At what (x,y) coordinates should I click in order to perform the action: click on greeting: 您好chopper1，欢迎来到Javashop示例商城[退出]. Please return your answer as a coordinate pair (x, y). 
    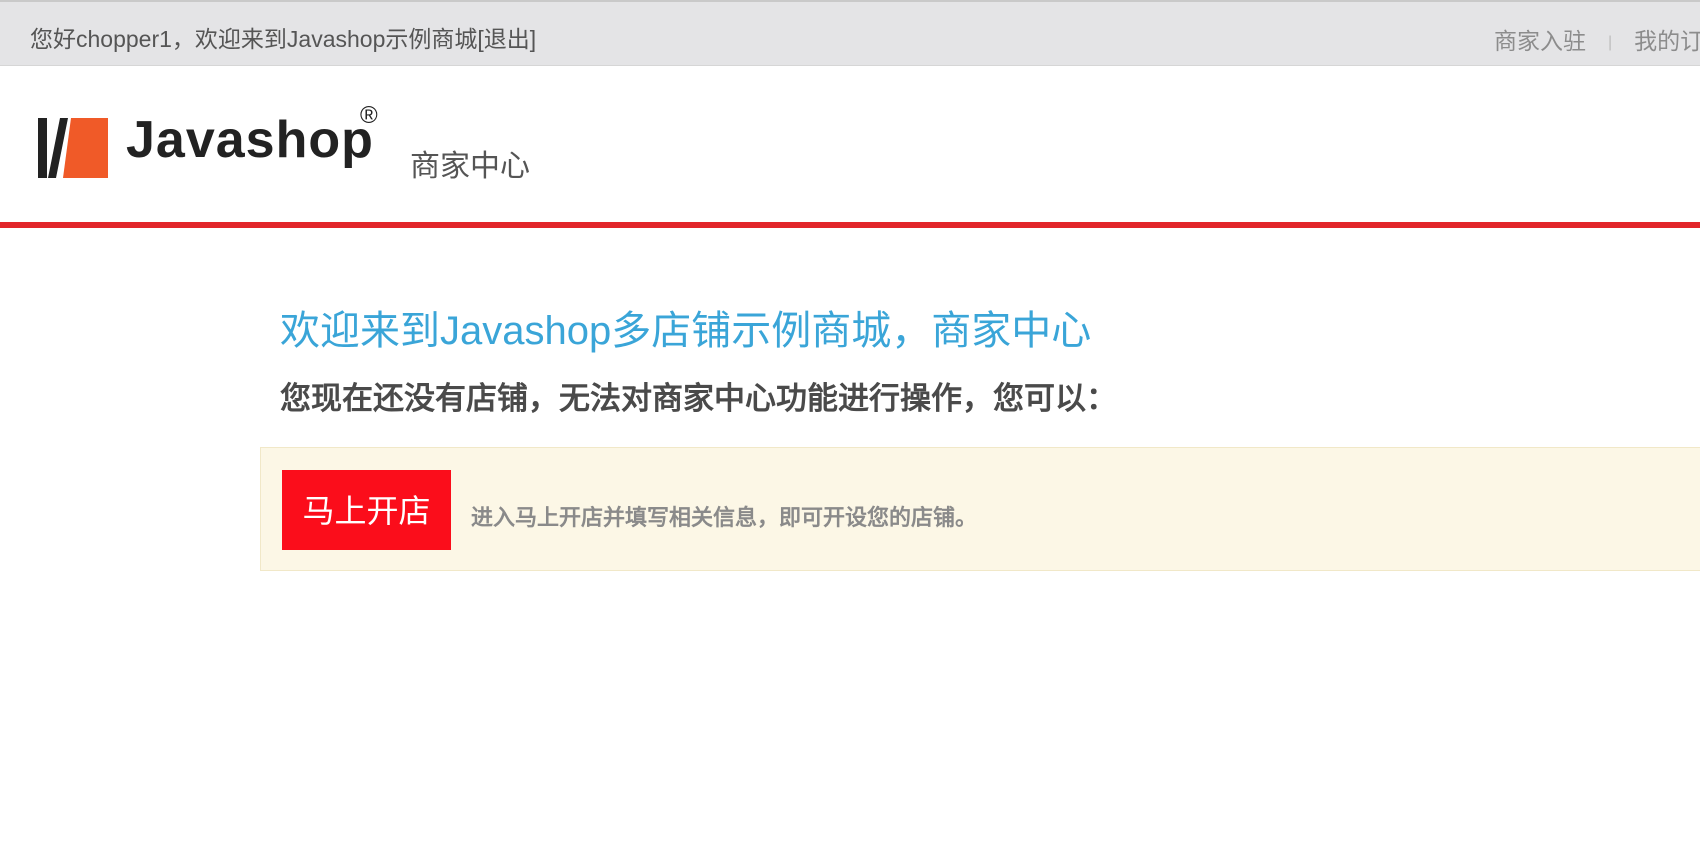
    Looking at the image, I should click on (283, 37).